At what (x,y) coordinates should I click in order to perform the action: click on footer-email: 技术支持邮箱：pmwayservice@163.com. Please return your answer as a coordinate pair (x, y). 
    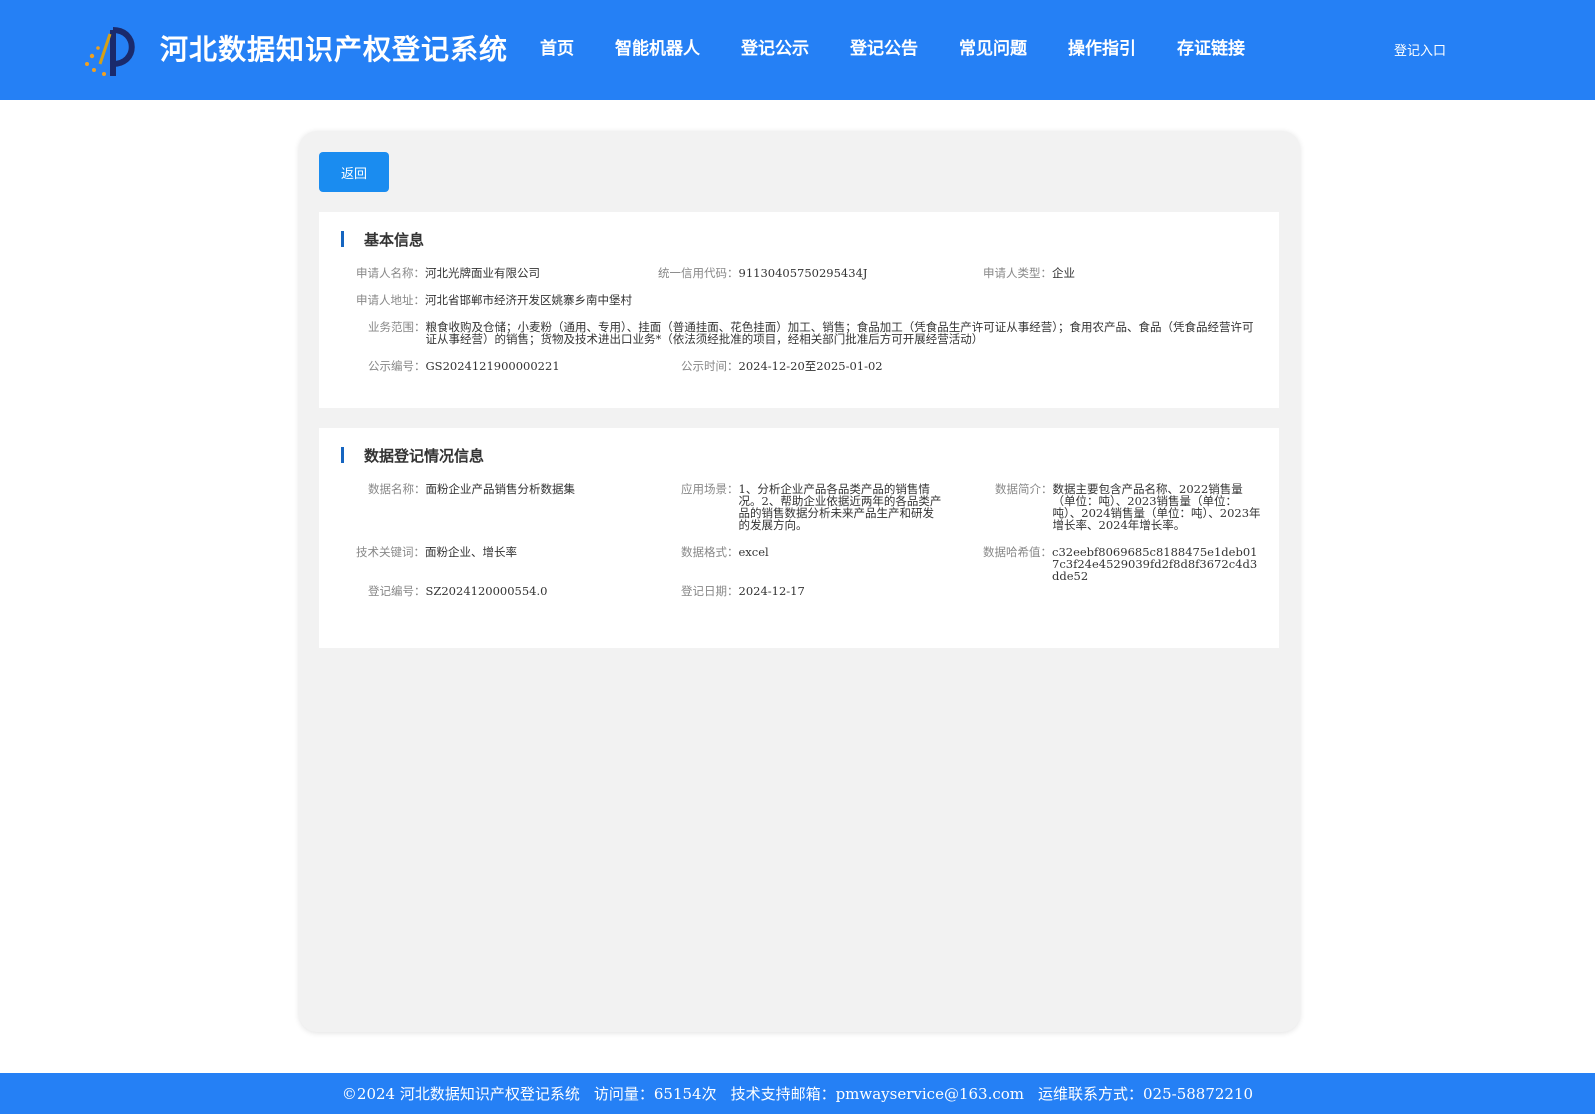
    Looking at the image, I should click on (877, 1094).